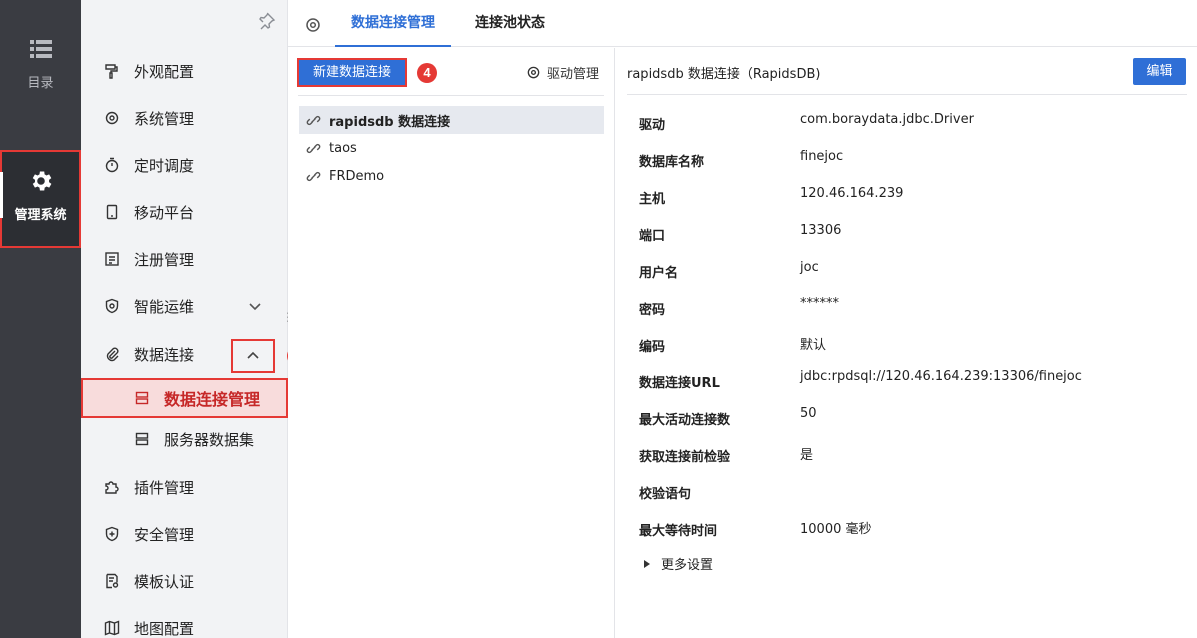  I want to click on field-key-driver: 驱动, so click(652, 125).